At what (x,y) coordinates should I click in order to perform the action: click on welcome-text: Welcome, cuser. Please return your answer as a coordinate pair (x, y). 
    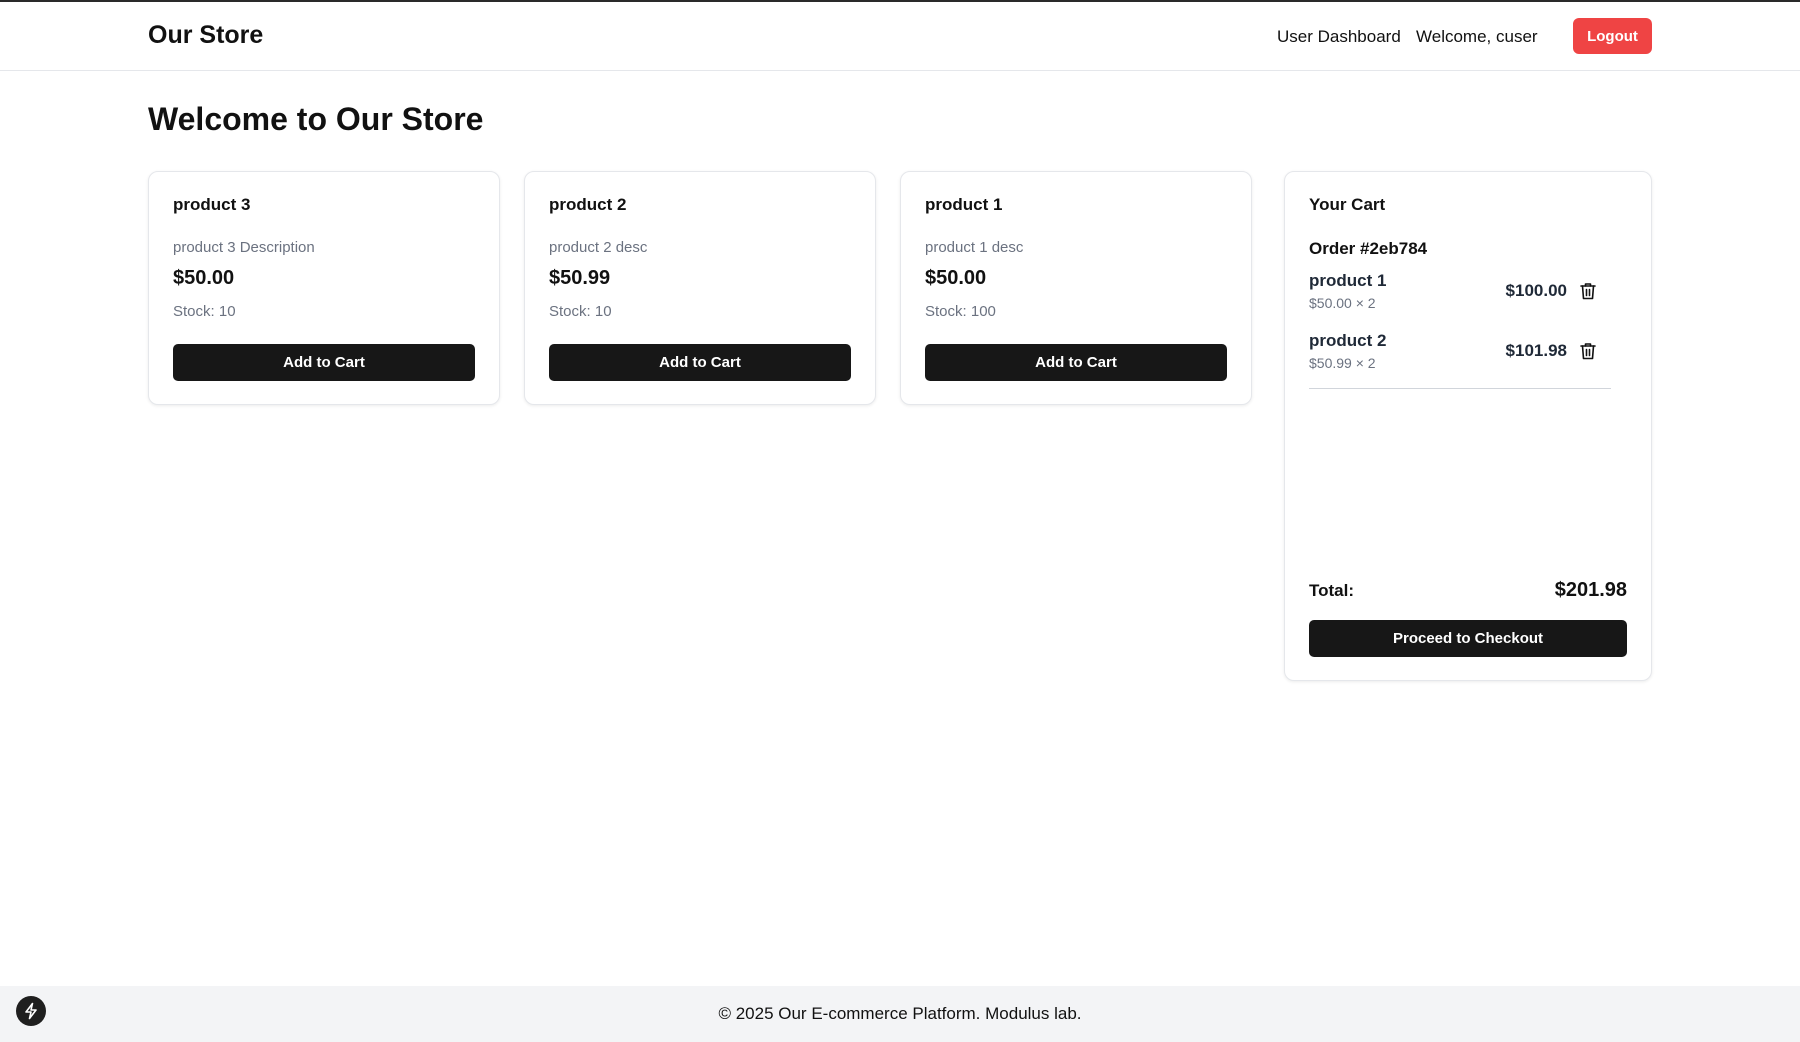
    Looking at the image, I should click on (1477, 36).